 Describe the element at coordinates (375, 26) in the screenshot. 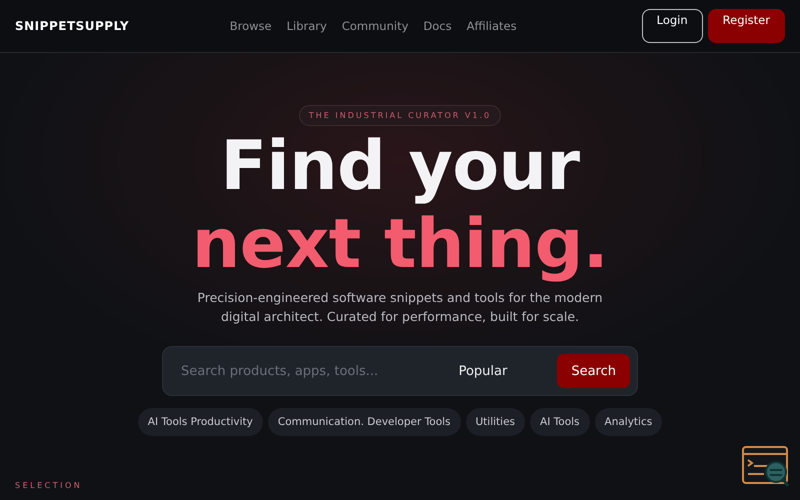

I see `nav-link: Community` at that location.